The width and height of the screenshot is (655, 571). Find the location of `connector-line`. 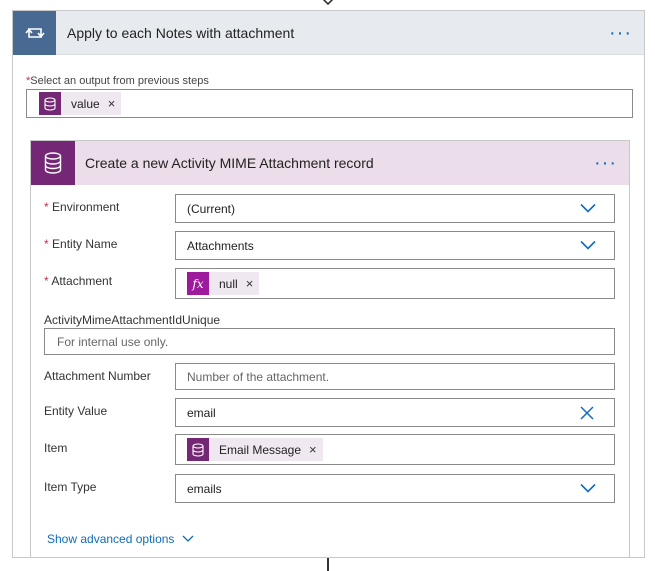

connector-line is located at coordinates (328, 564).